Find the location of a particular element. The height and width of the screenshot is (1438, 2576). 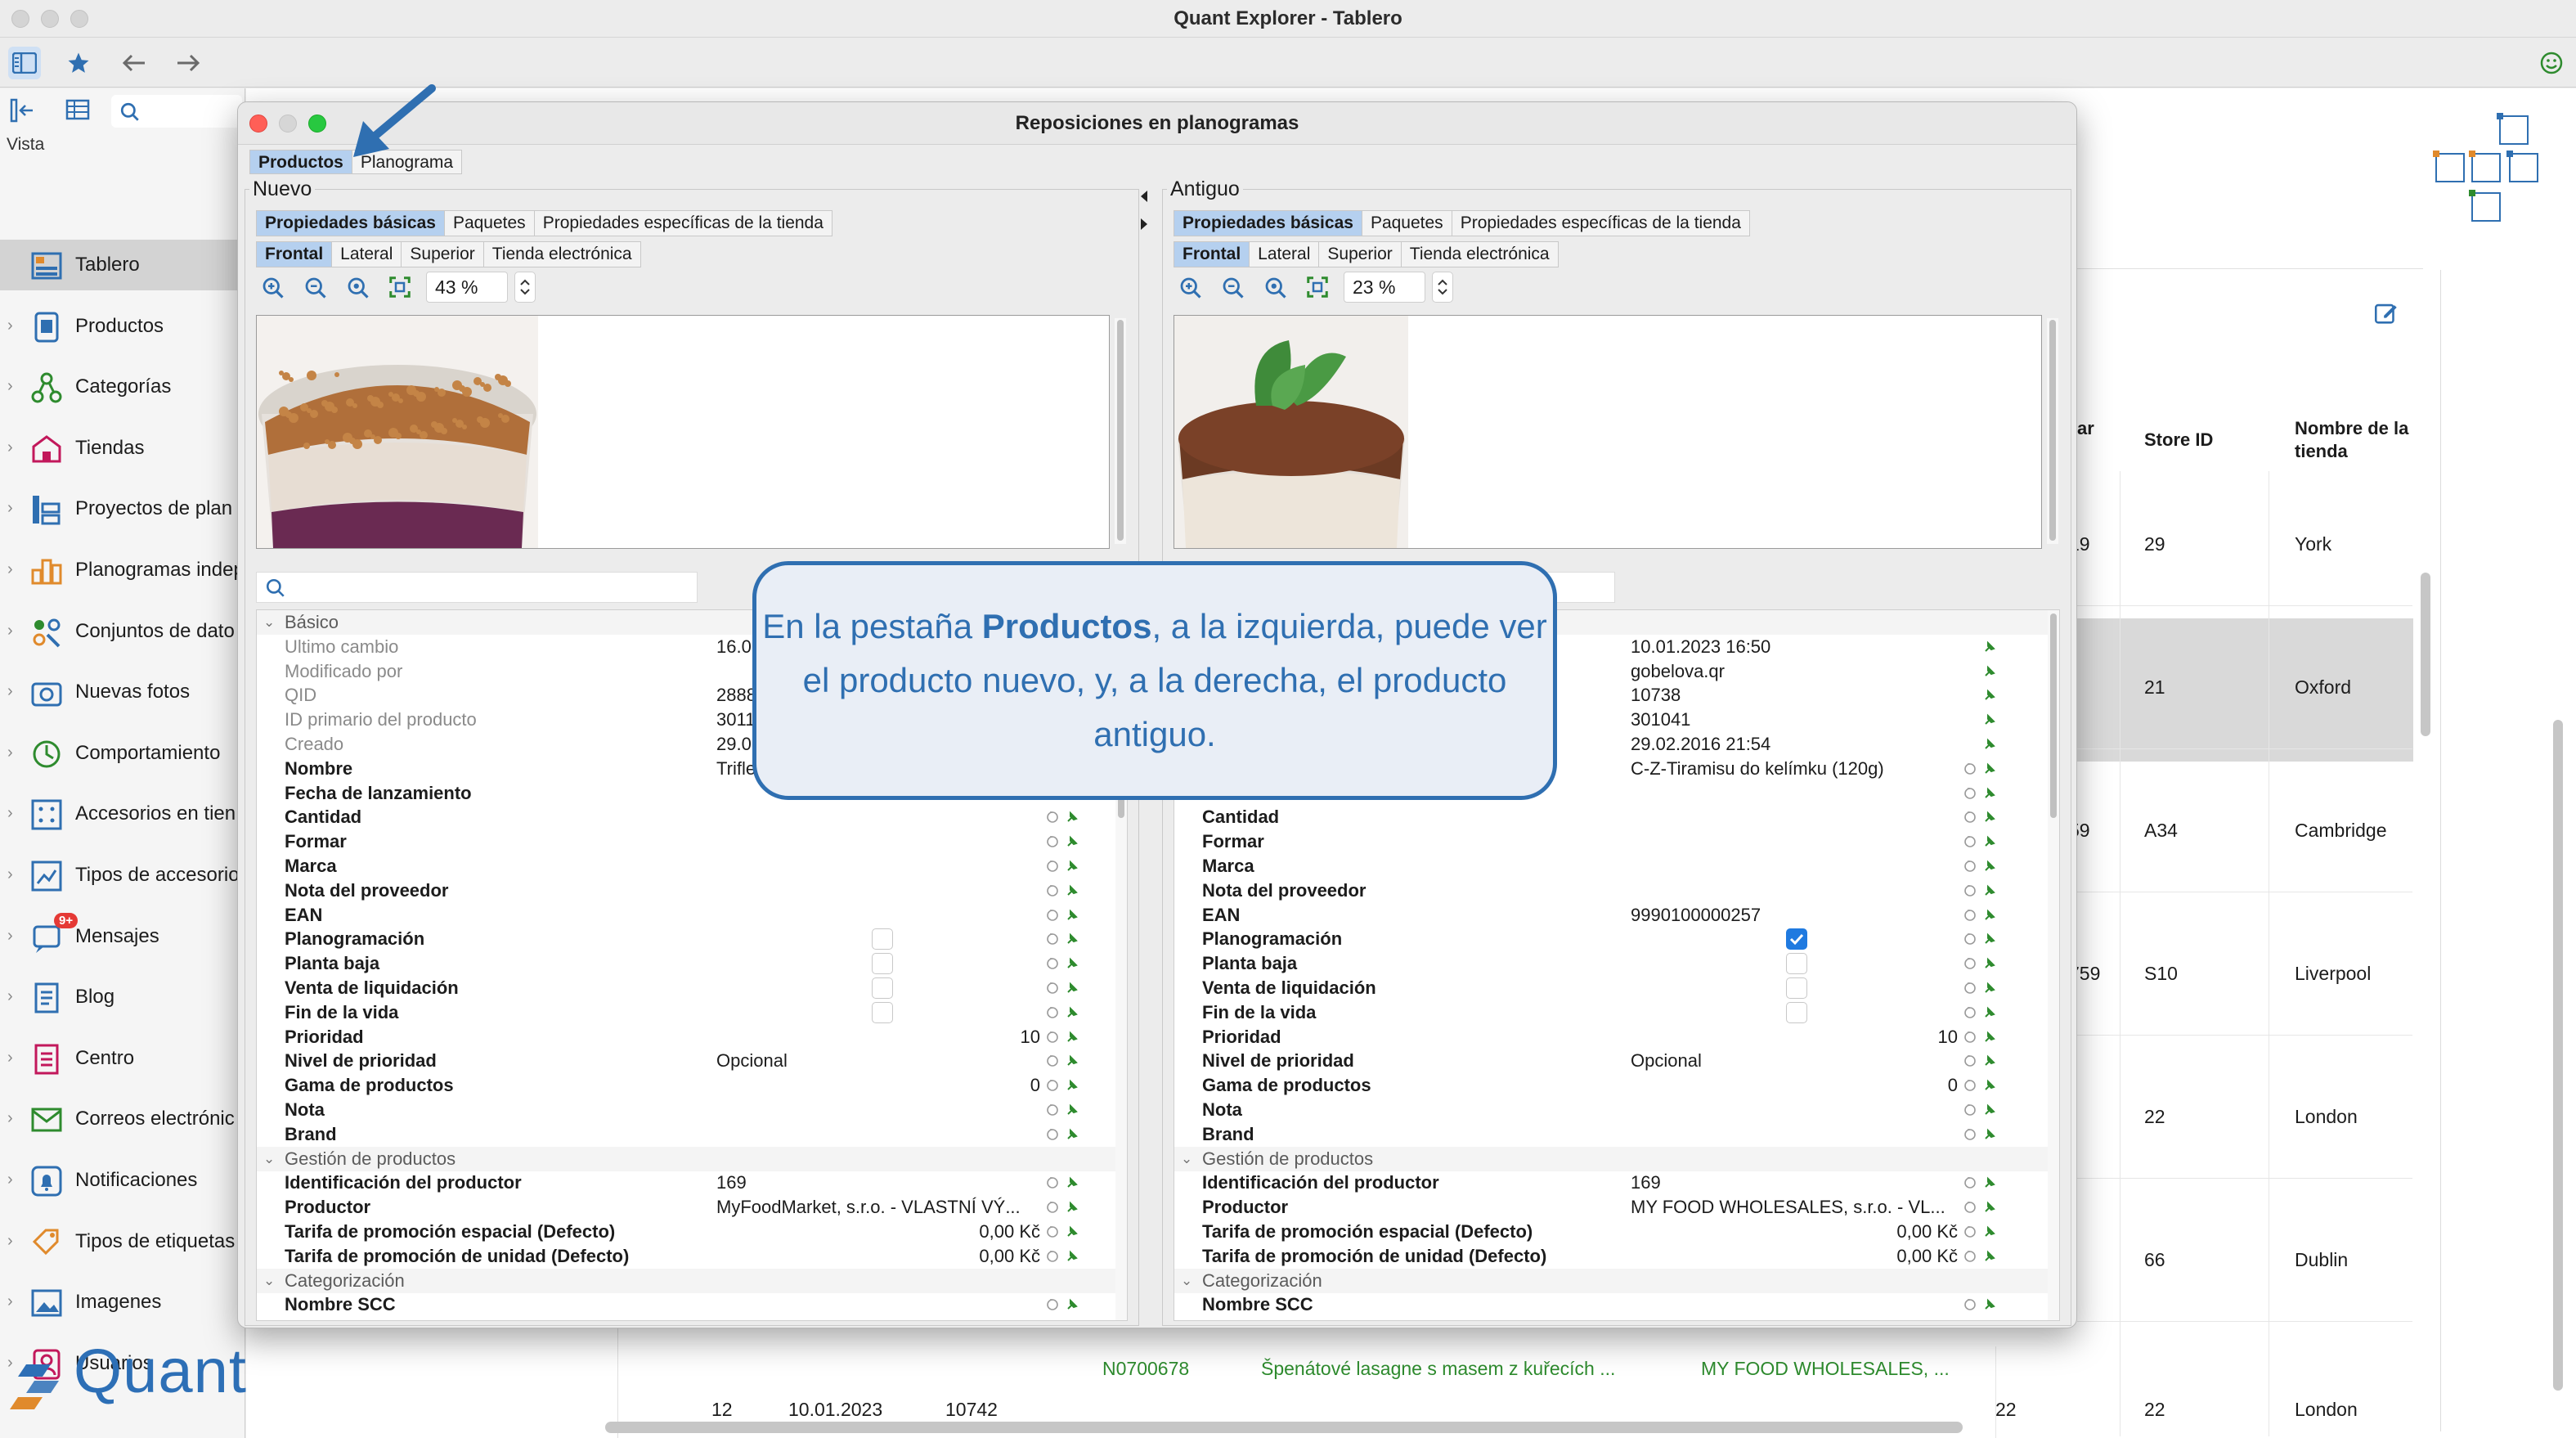

column-header-partial: ar is located at coordinates (2085, 428).